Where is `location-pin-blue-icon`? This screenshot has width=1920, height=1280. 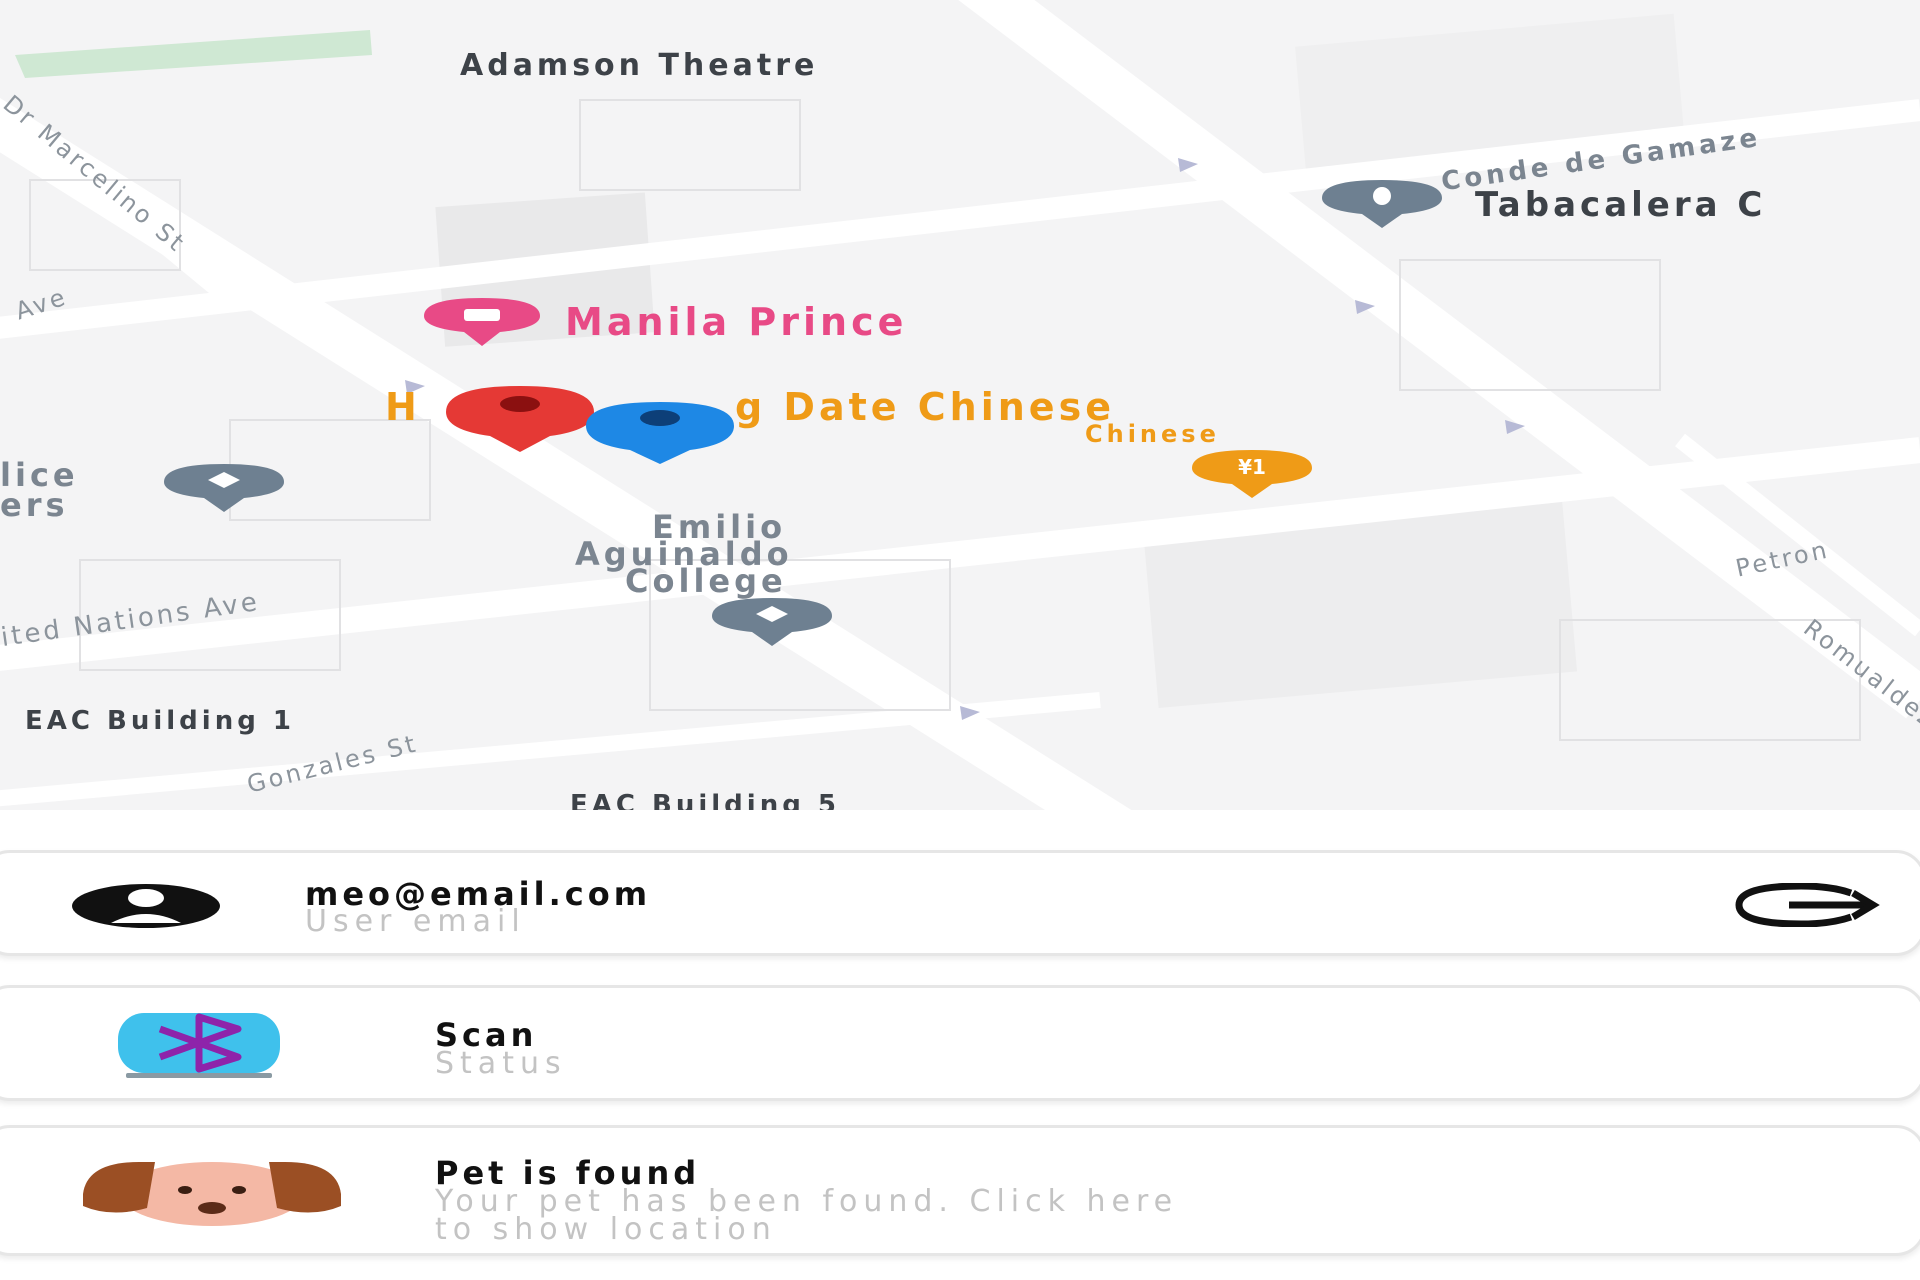 location-pin-blue-icon is located at coordinates (660, 432).